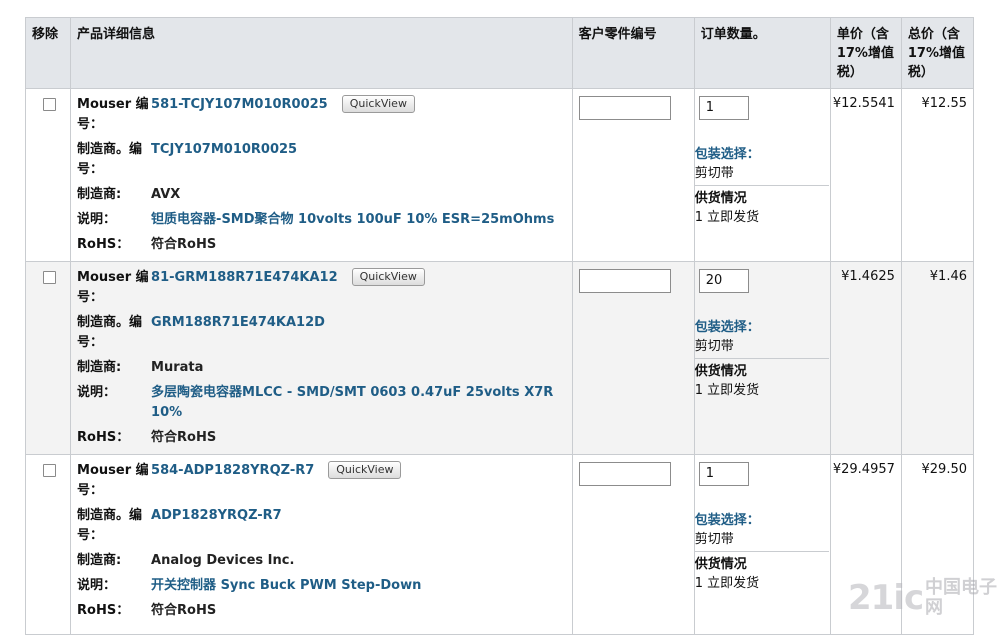 This screenshot has width=1005, height=635. What do you see at coordinates (238, 322) in the screenshot?
I see `mfr-no-link: GRM188R71E474KA12D` at bounding box center [238, 322].